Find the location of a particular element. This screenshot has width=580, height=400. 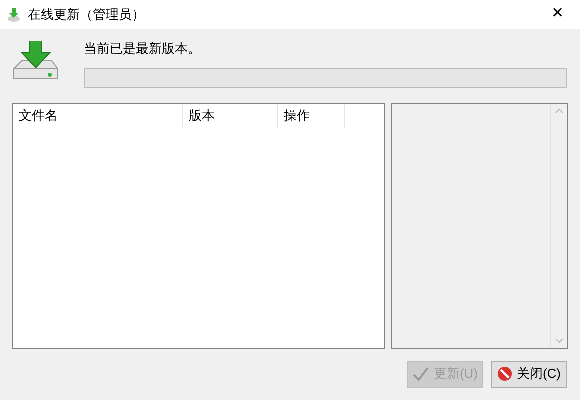

checkmark-icon is located at coordinates (421, 374).